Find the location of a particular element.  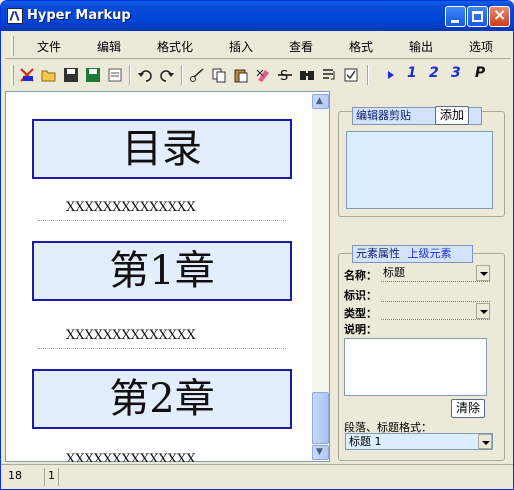

minimize-icon is located at coordinates (455, 21).